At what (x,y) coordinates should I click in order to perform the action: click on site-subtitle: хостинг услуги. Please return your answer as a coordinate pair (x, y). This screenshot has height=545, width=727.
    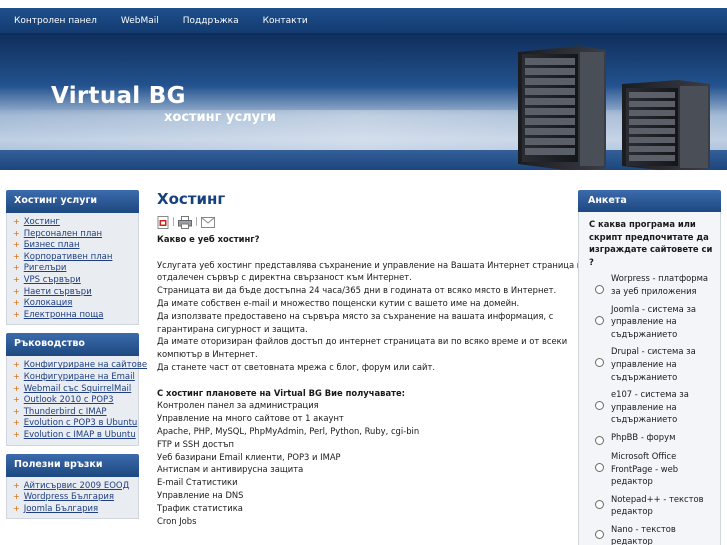
    Looking at the image, I should click on (220, 117).